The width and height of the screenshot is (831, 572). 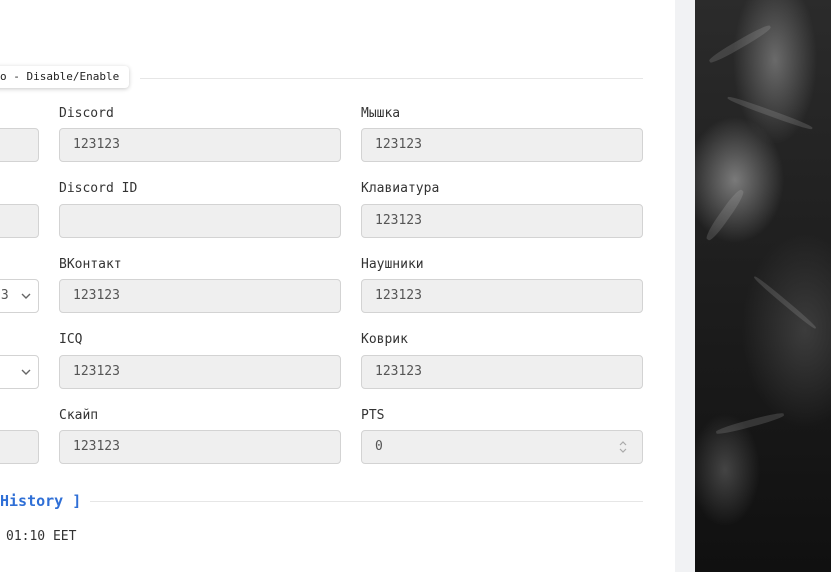 I want to click on fieldset-legend: o - Disable/Enable, so click(x=65, y=77).